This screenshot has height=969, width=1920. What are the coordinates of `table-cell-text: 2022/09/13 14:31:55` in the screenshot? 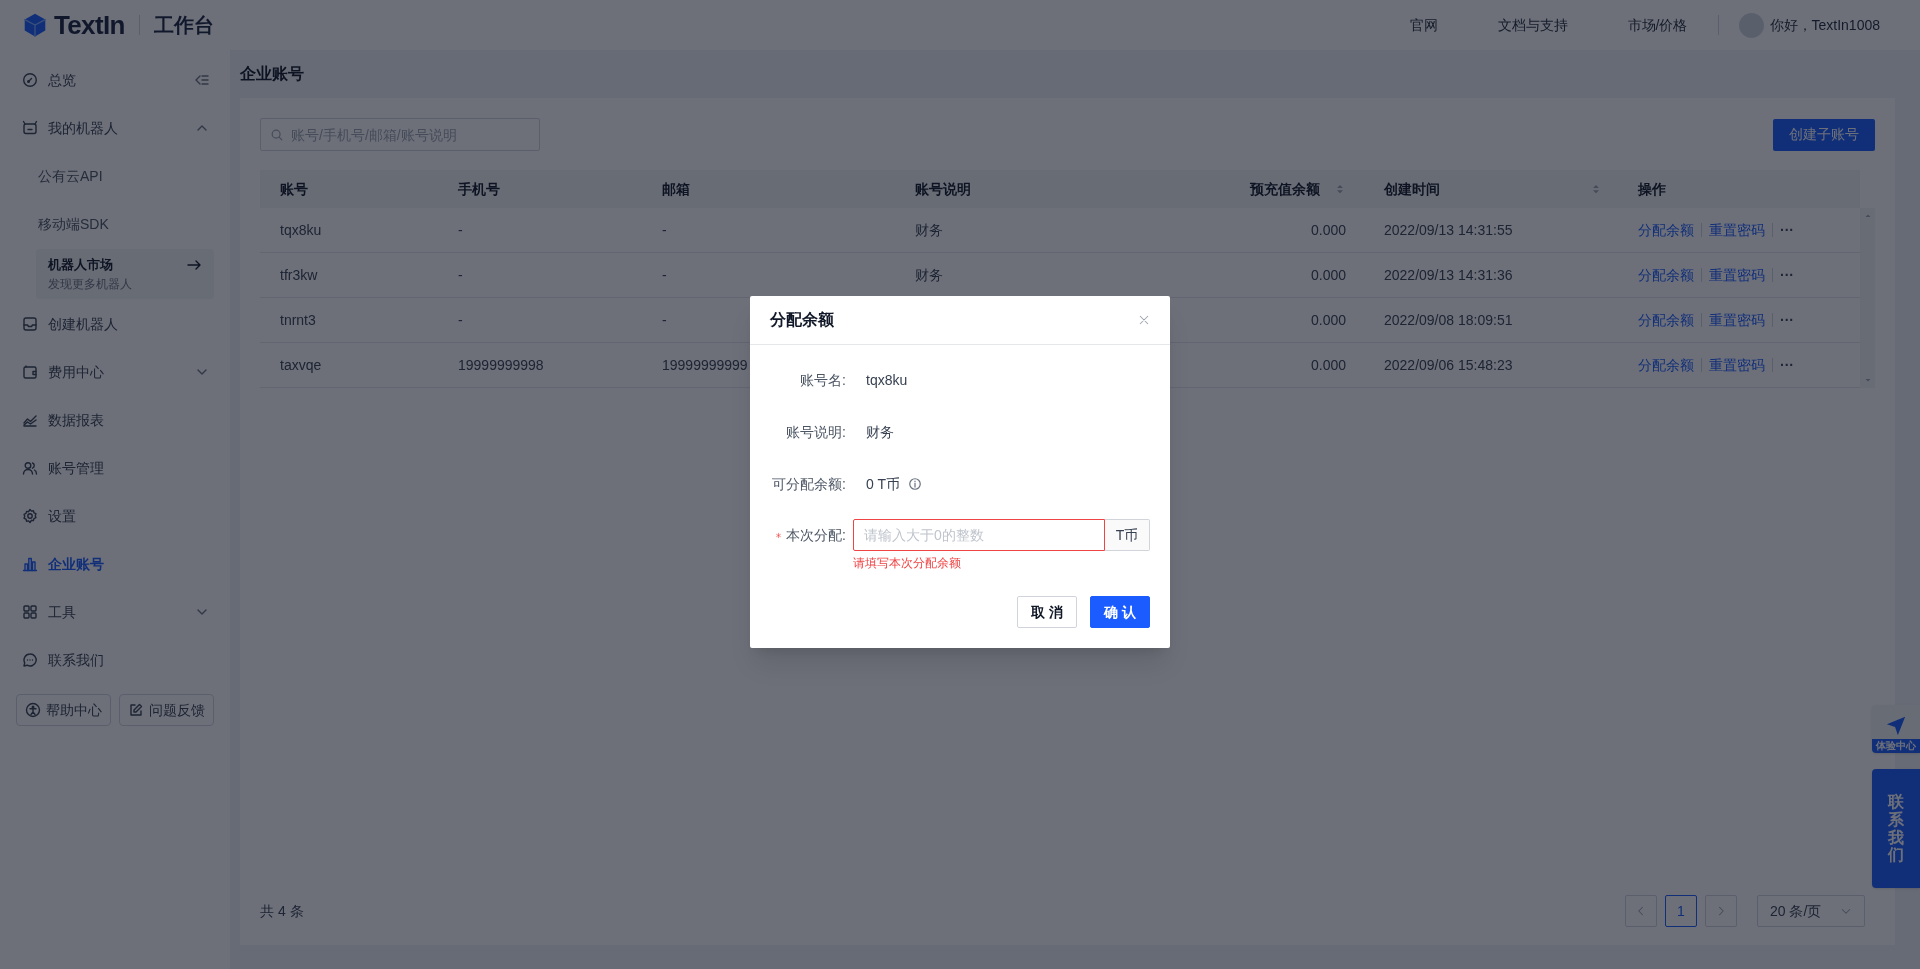 It's located at (1448, 230).